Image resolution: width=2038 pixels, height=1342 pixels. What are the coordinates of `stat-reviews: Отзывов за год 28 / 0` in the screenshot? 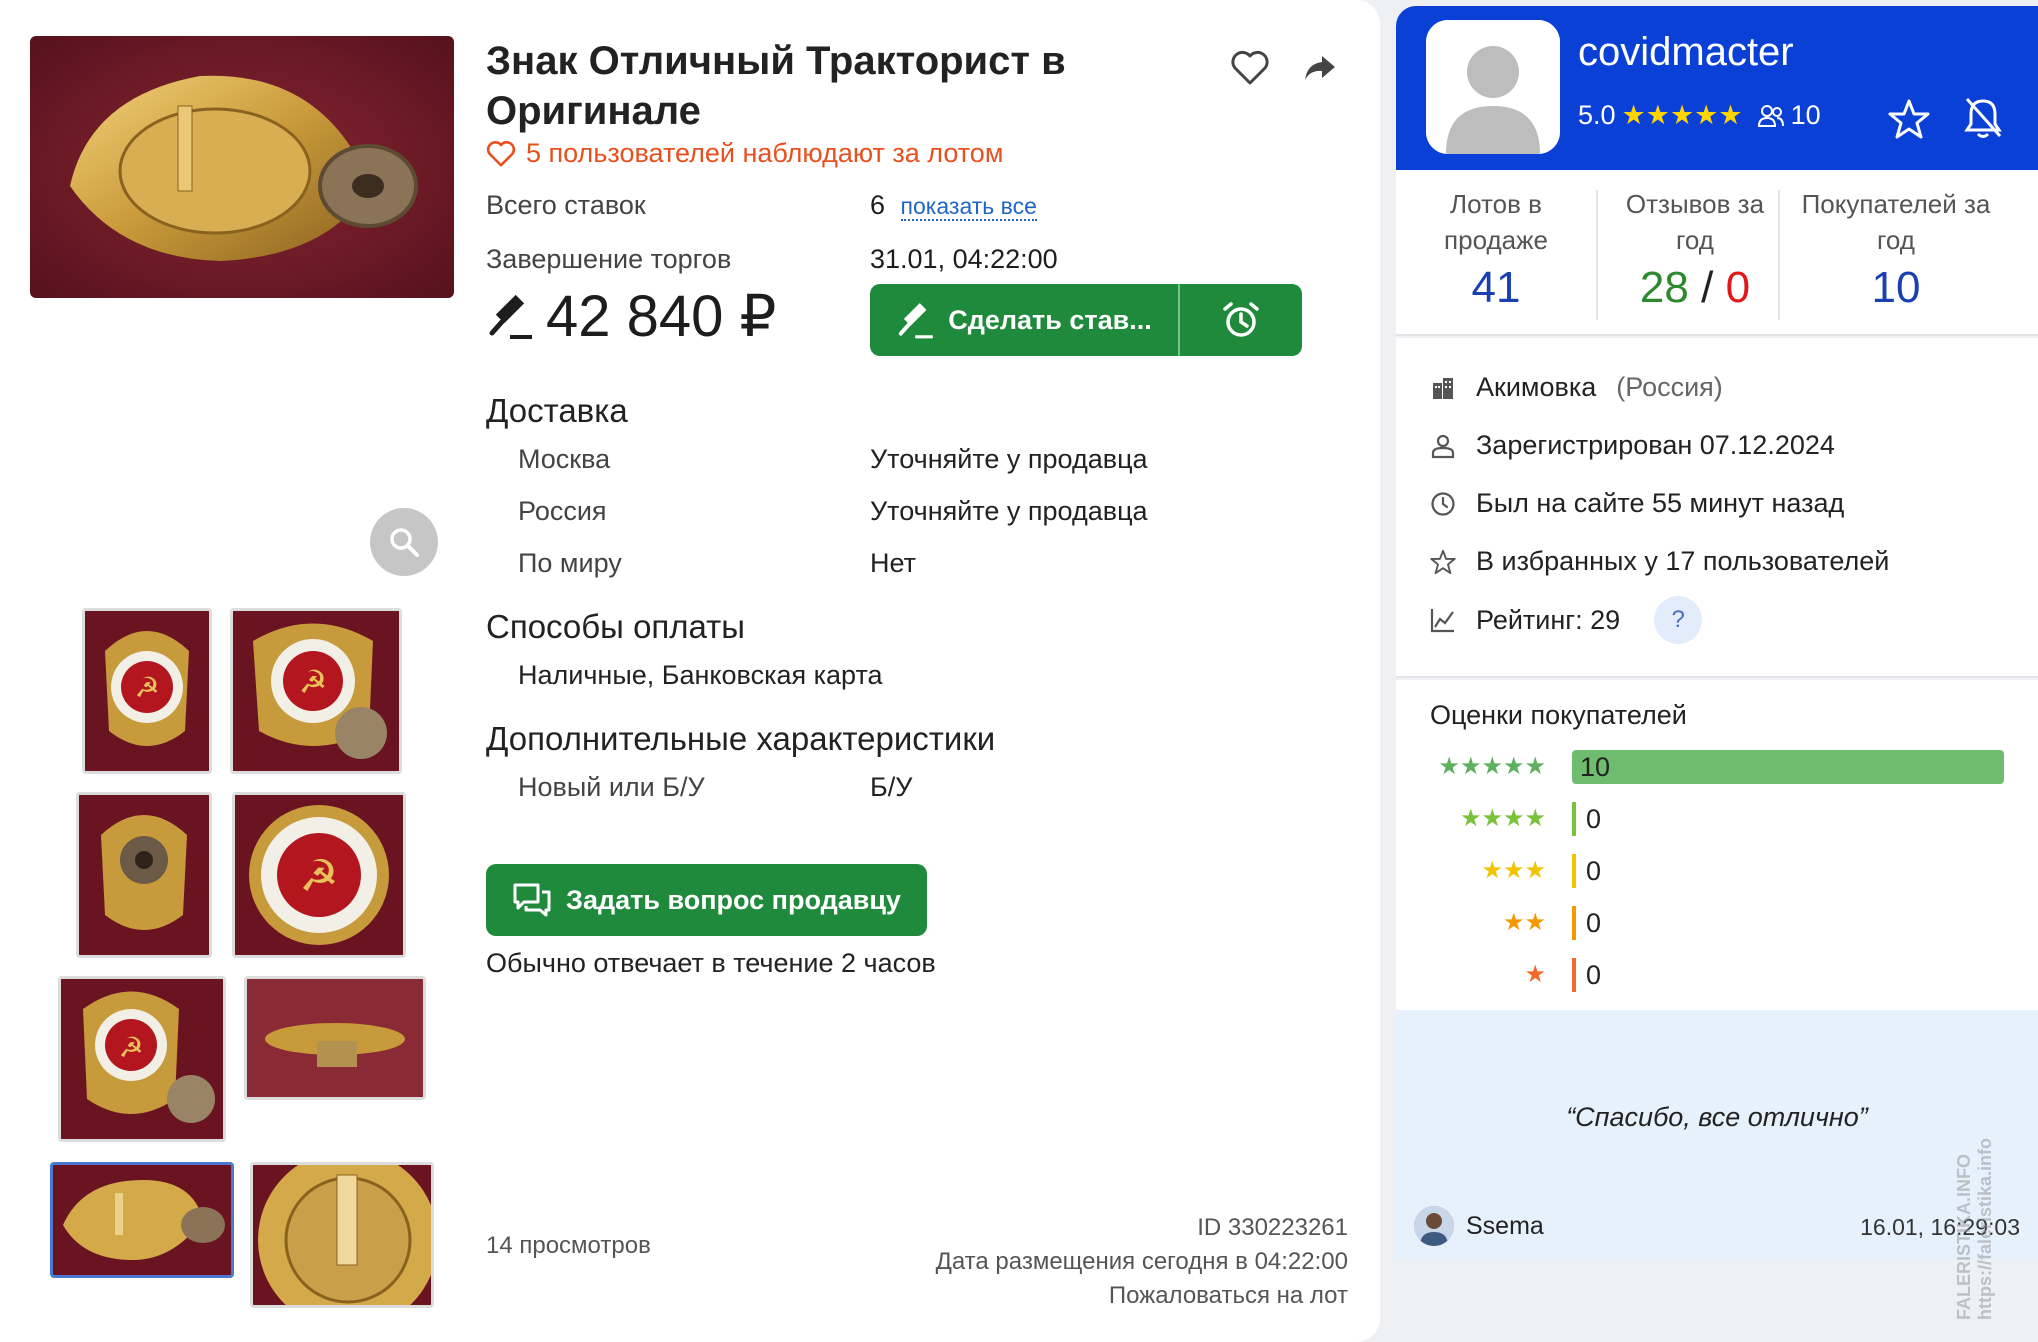 It's located at (1695, 250).